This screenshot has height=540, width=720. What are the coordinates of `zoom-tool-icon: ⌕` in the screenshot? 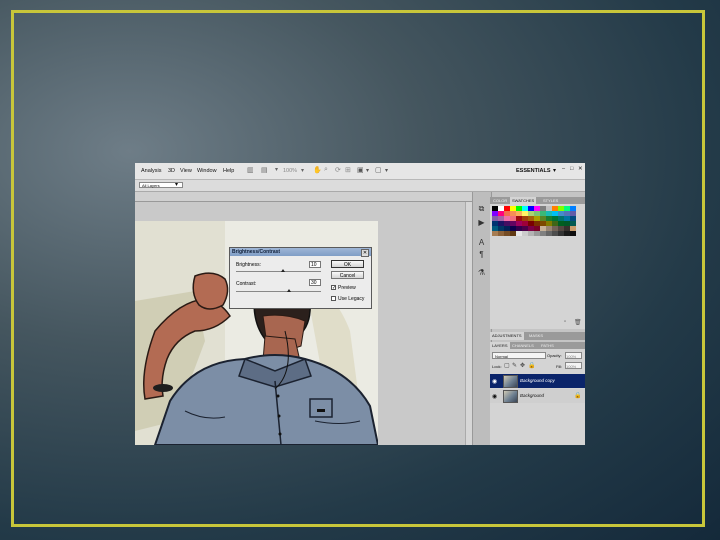 It's located at (326, 170).